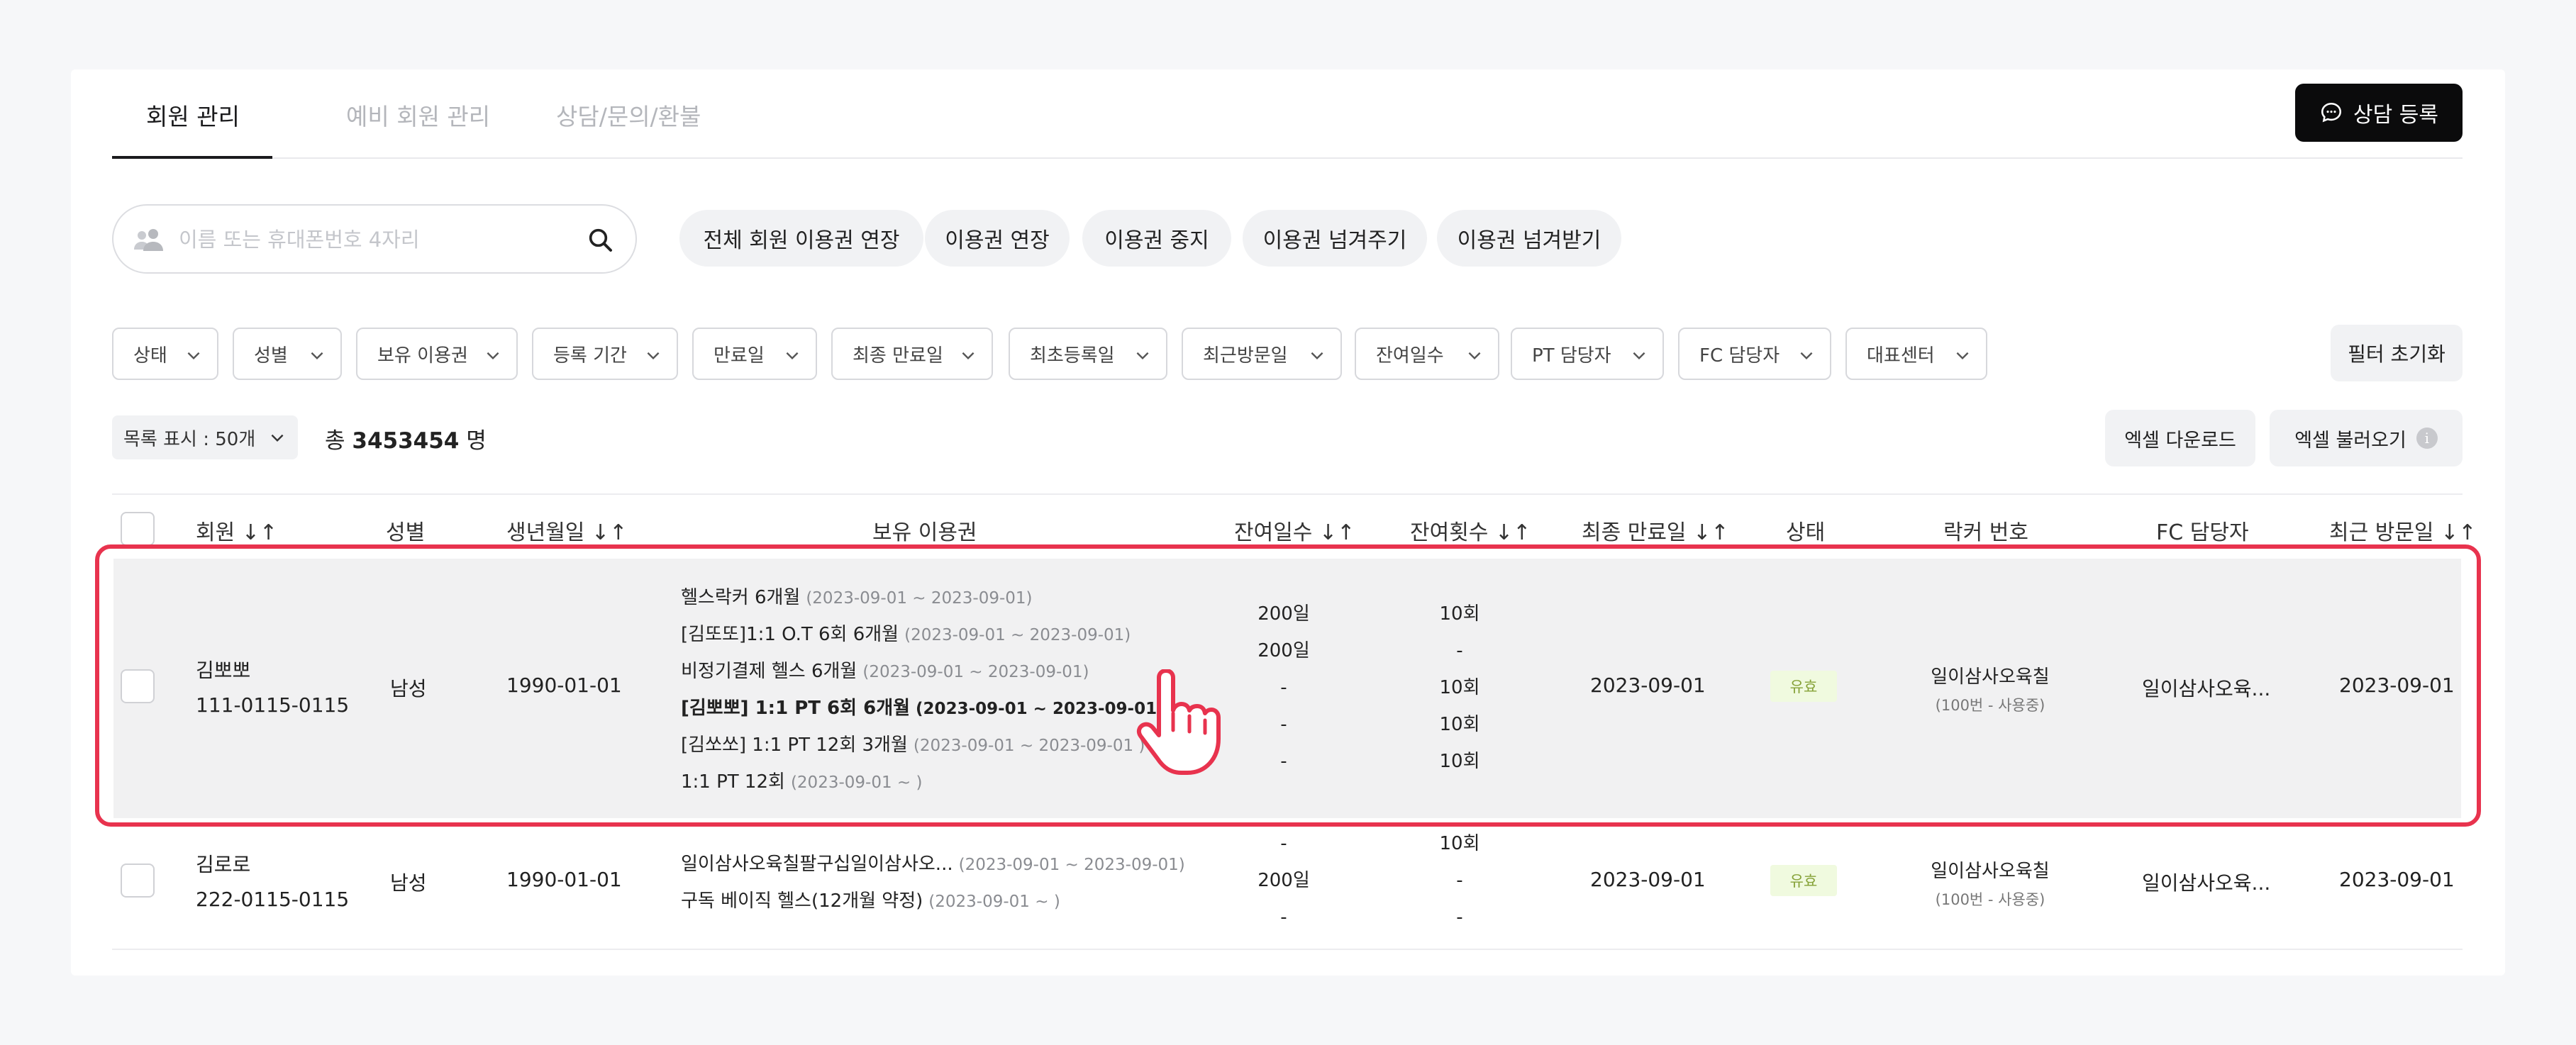 This screenshot has width=2576, height=1045. I want to click on consult-register-button: 상담 등록, so click(2379, 113).